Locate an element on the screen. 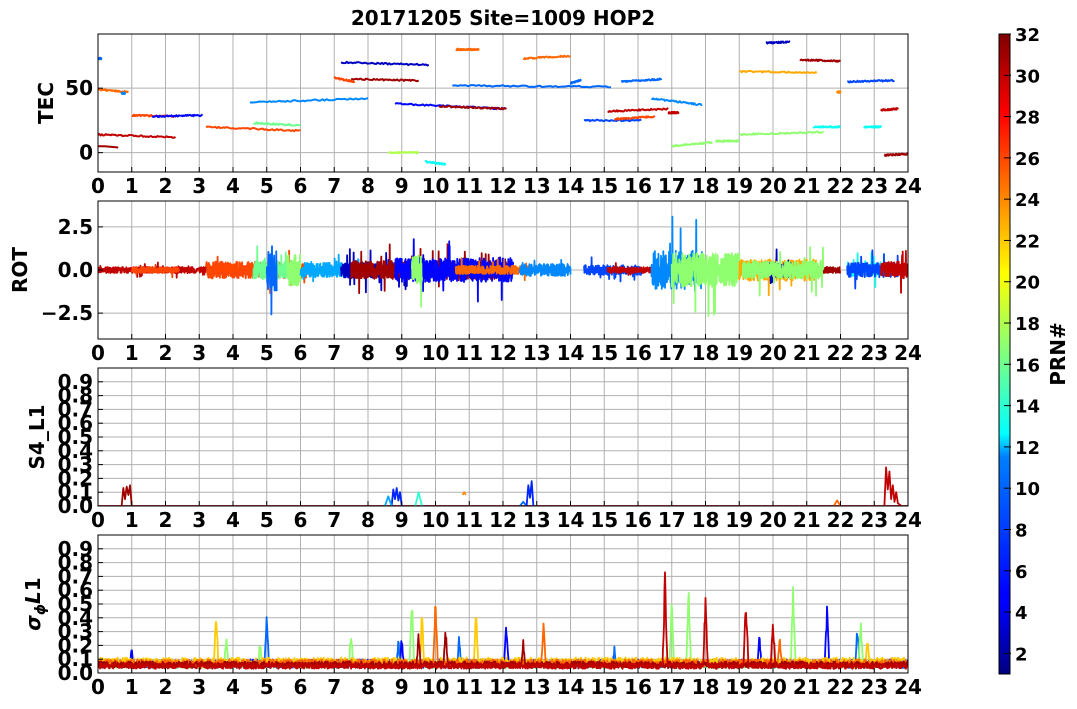 This screenshot has width=1077, height=709. panel-1-grid is located at coordinates (503, 103).